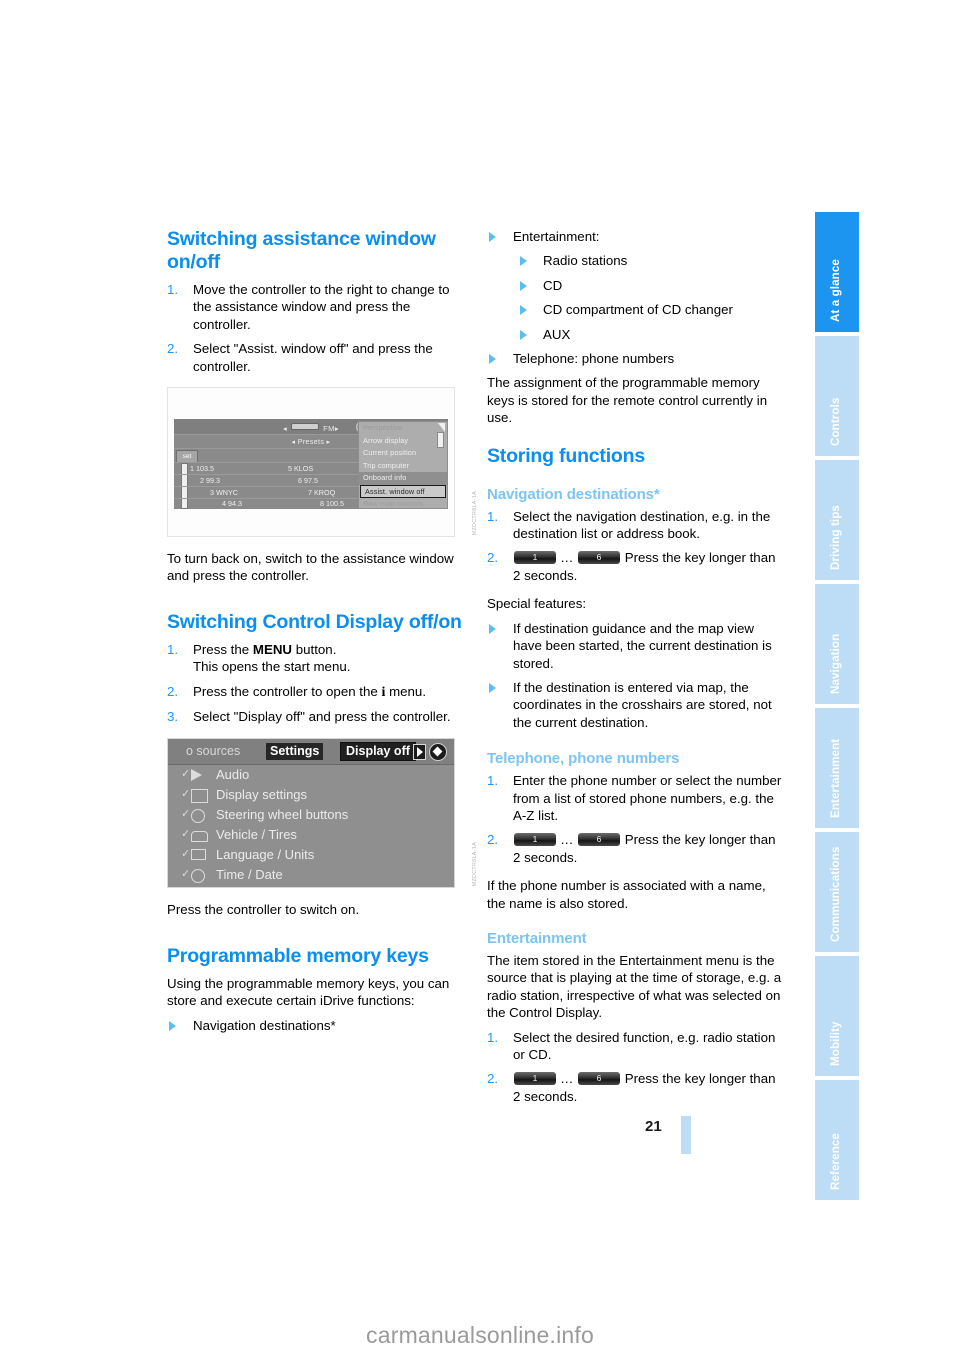 The width and height of the screenshot is (960, 1358). I want to click on settings-item-label: Audio, so click(233, 775).